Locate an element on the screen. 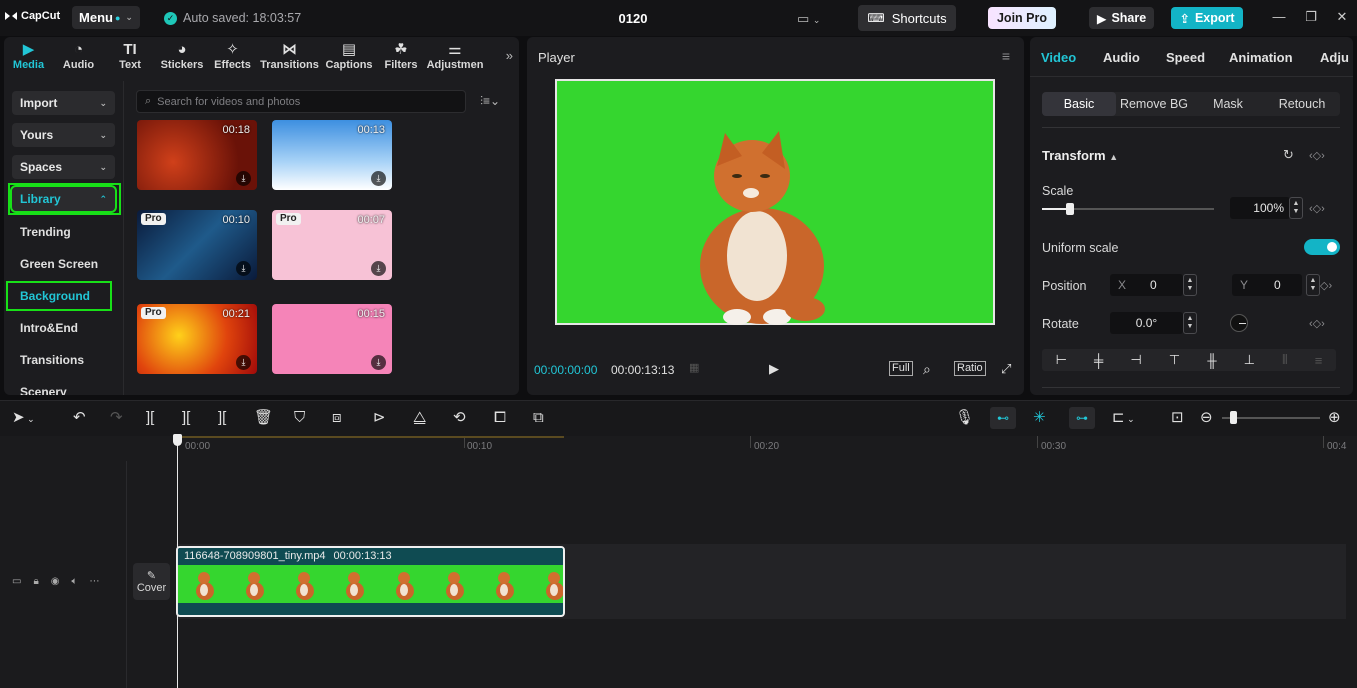 The height and width of the screenshot is (688, 1357). undo-icon: ↶ is located at coordinates (79, 418).